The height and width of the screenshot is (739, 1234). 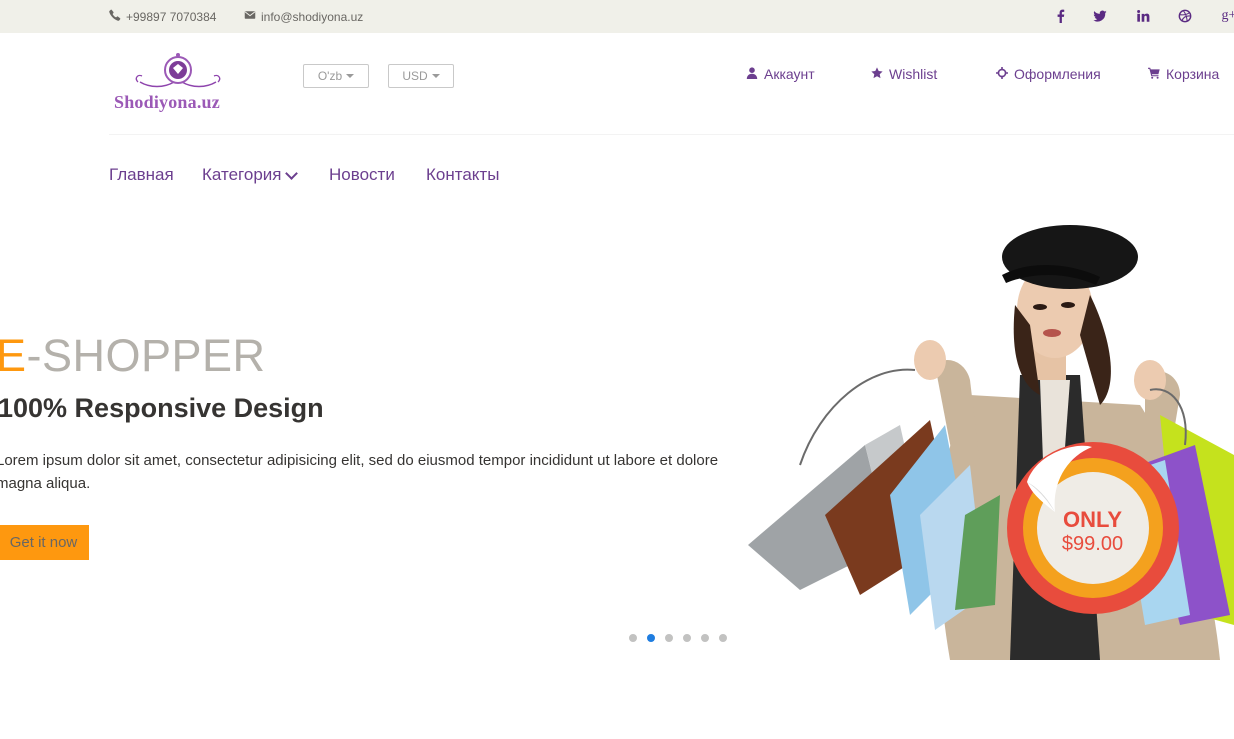 What do you see at coordinates (13, 355) in the screenshot?
I see `slide-title-accent: E` at bounding box center [13, 355].